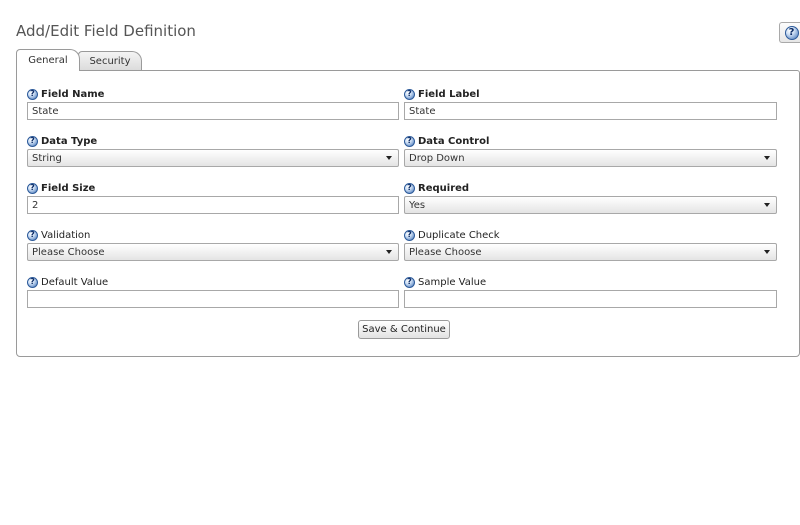  I want to click on data-type-value: String, so click(47, 158).